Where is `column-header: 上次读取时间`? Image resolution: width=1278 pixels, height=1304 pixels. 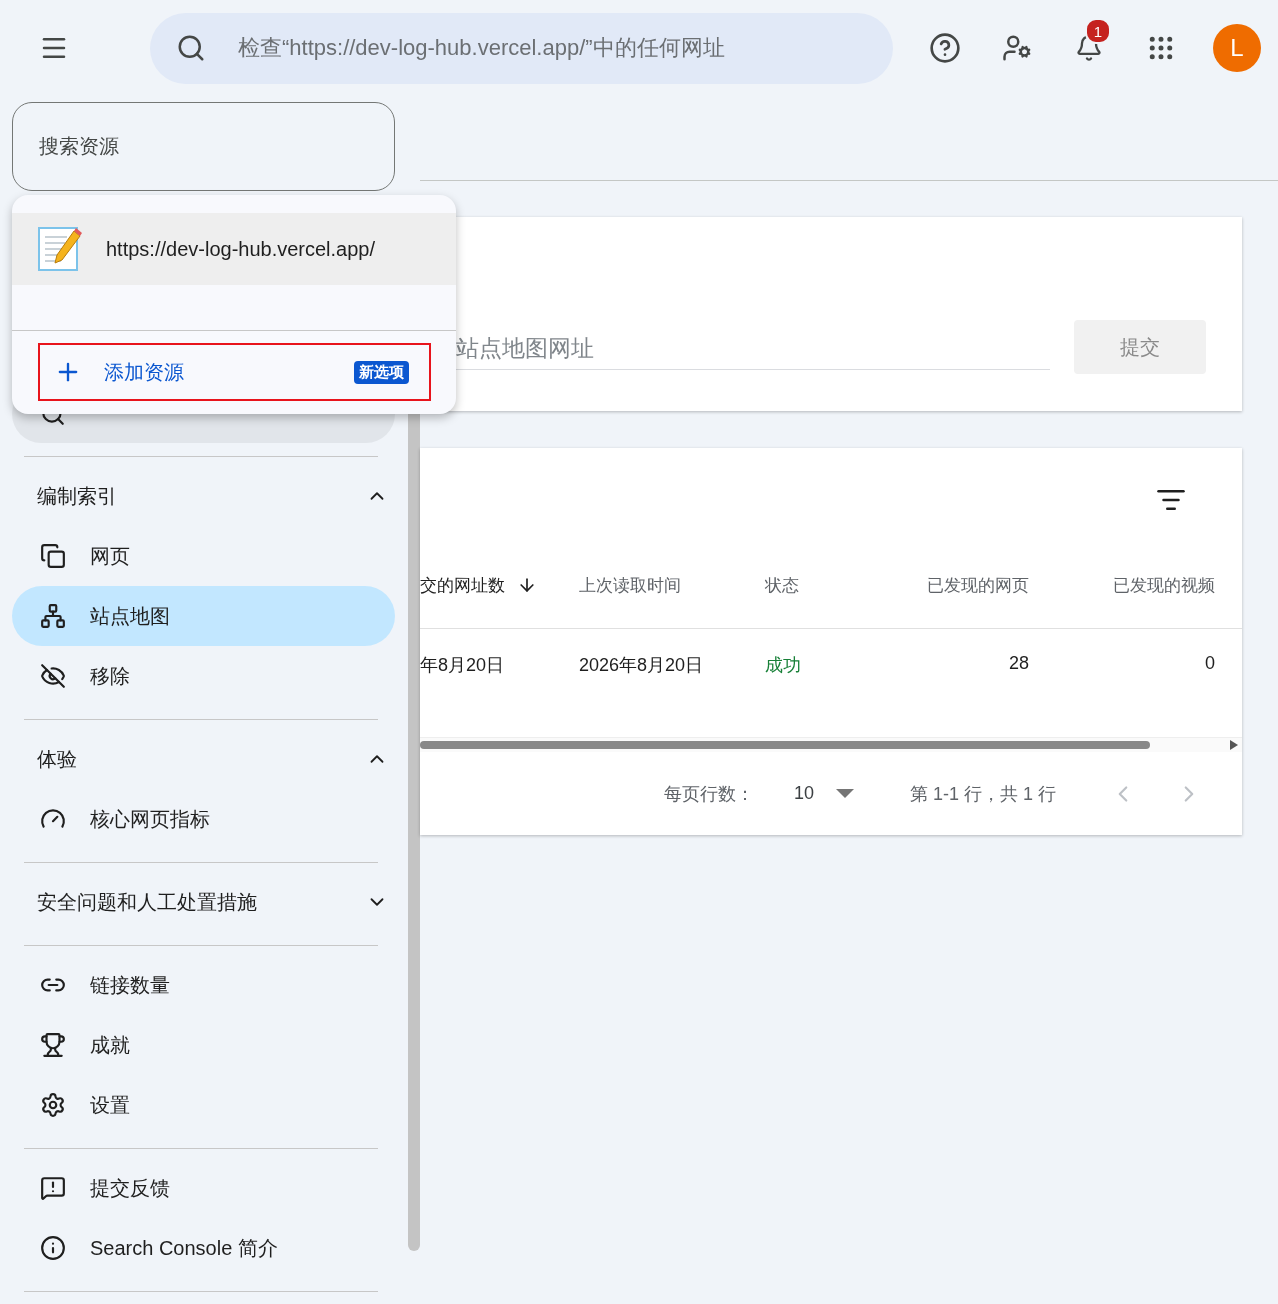
column-header: 上次读取时间 is located at coordinates (672, 585).